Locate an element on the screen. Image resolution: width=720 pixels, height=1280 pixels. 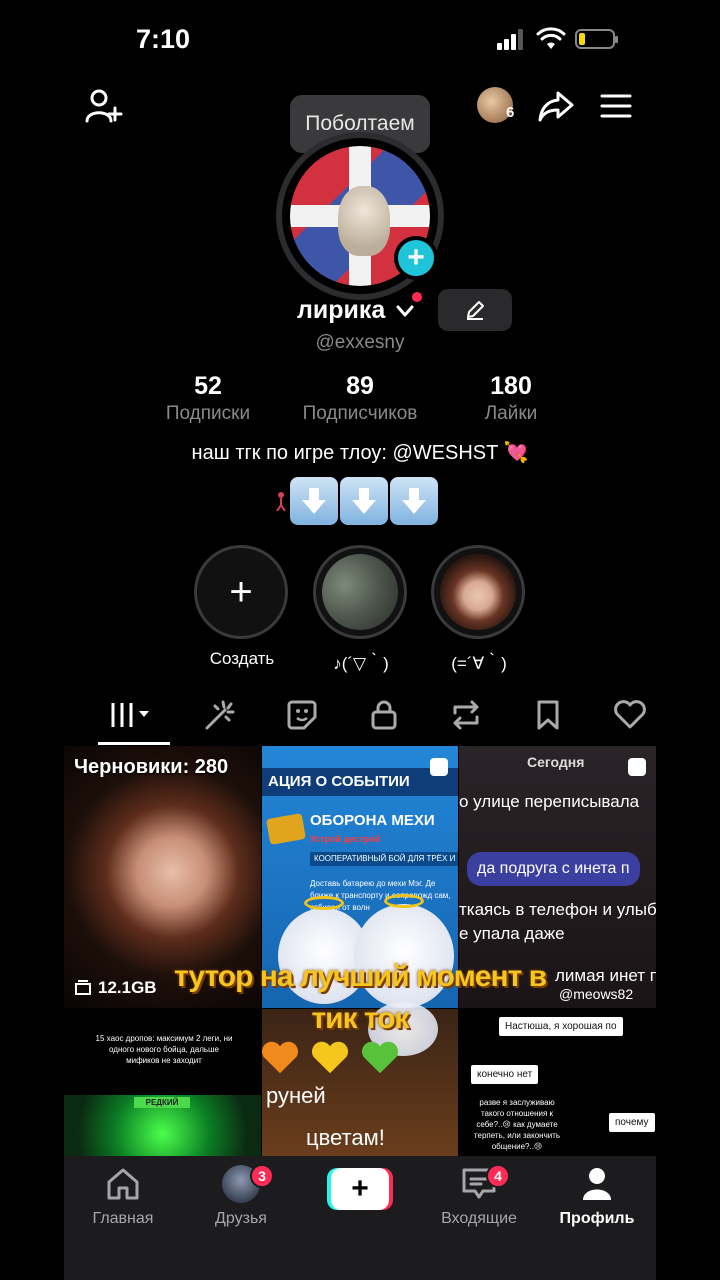
tab-videos is located at coordinates (134, 715).